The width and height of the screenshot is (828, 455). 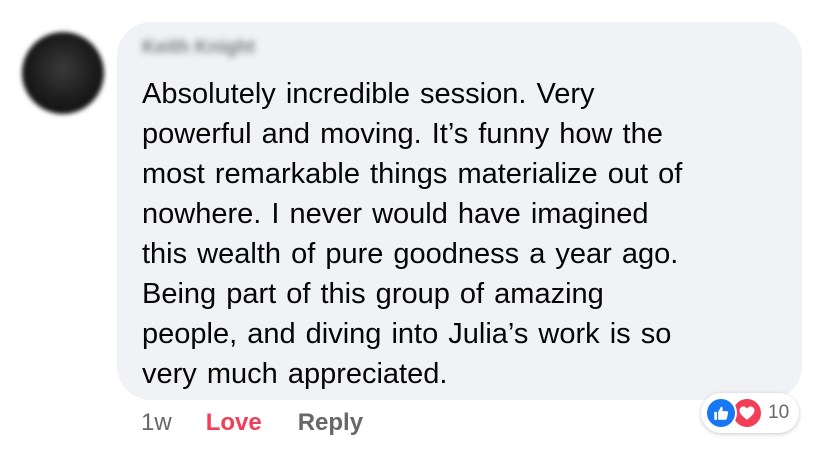 What do you see at coordinates (779, 412) in the screenshot?
I see `reaction-count: 10` at bounding box center [779, 412].